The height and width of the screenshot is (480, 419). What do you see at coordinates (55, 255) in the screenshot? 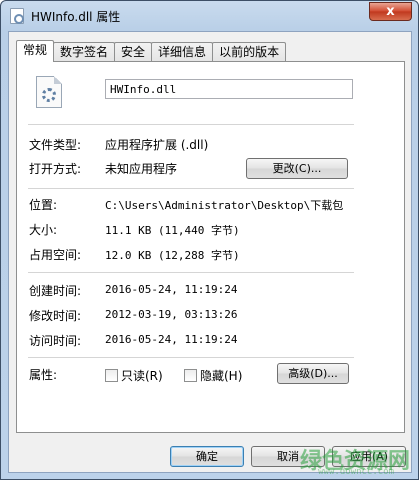
I see `size-on-disk-label: 占用空间:` at bounding box center [55, 255].